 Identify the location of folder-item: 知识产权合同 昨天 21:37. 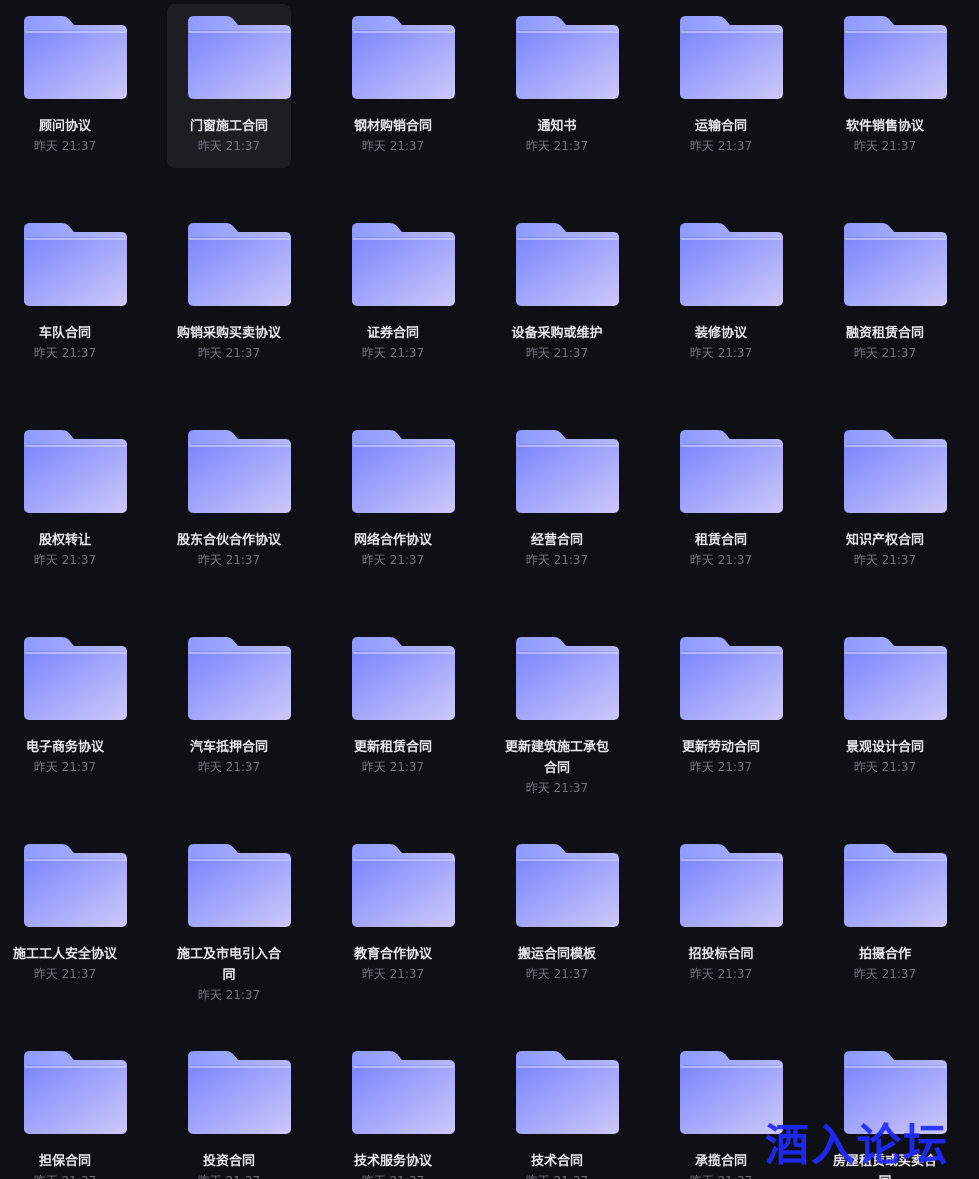
(885, 500).